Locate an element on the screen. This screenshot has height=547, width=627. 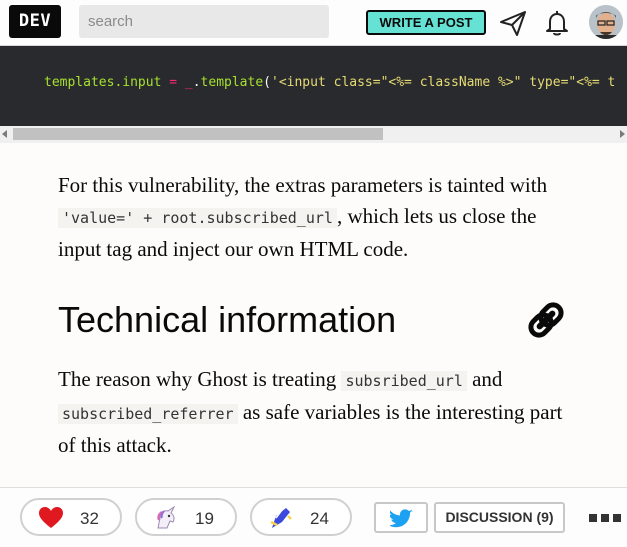
code-token: _ is located at coordinates (188, 82).